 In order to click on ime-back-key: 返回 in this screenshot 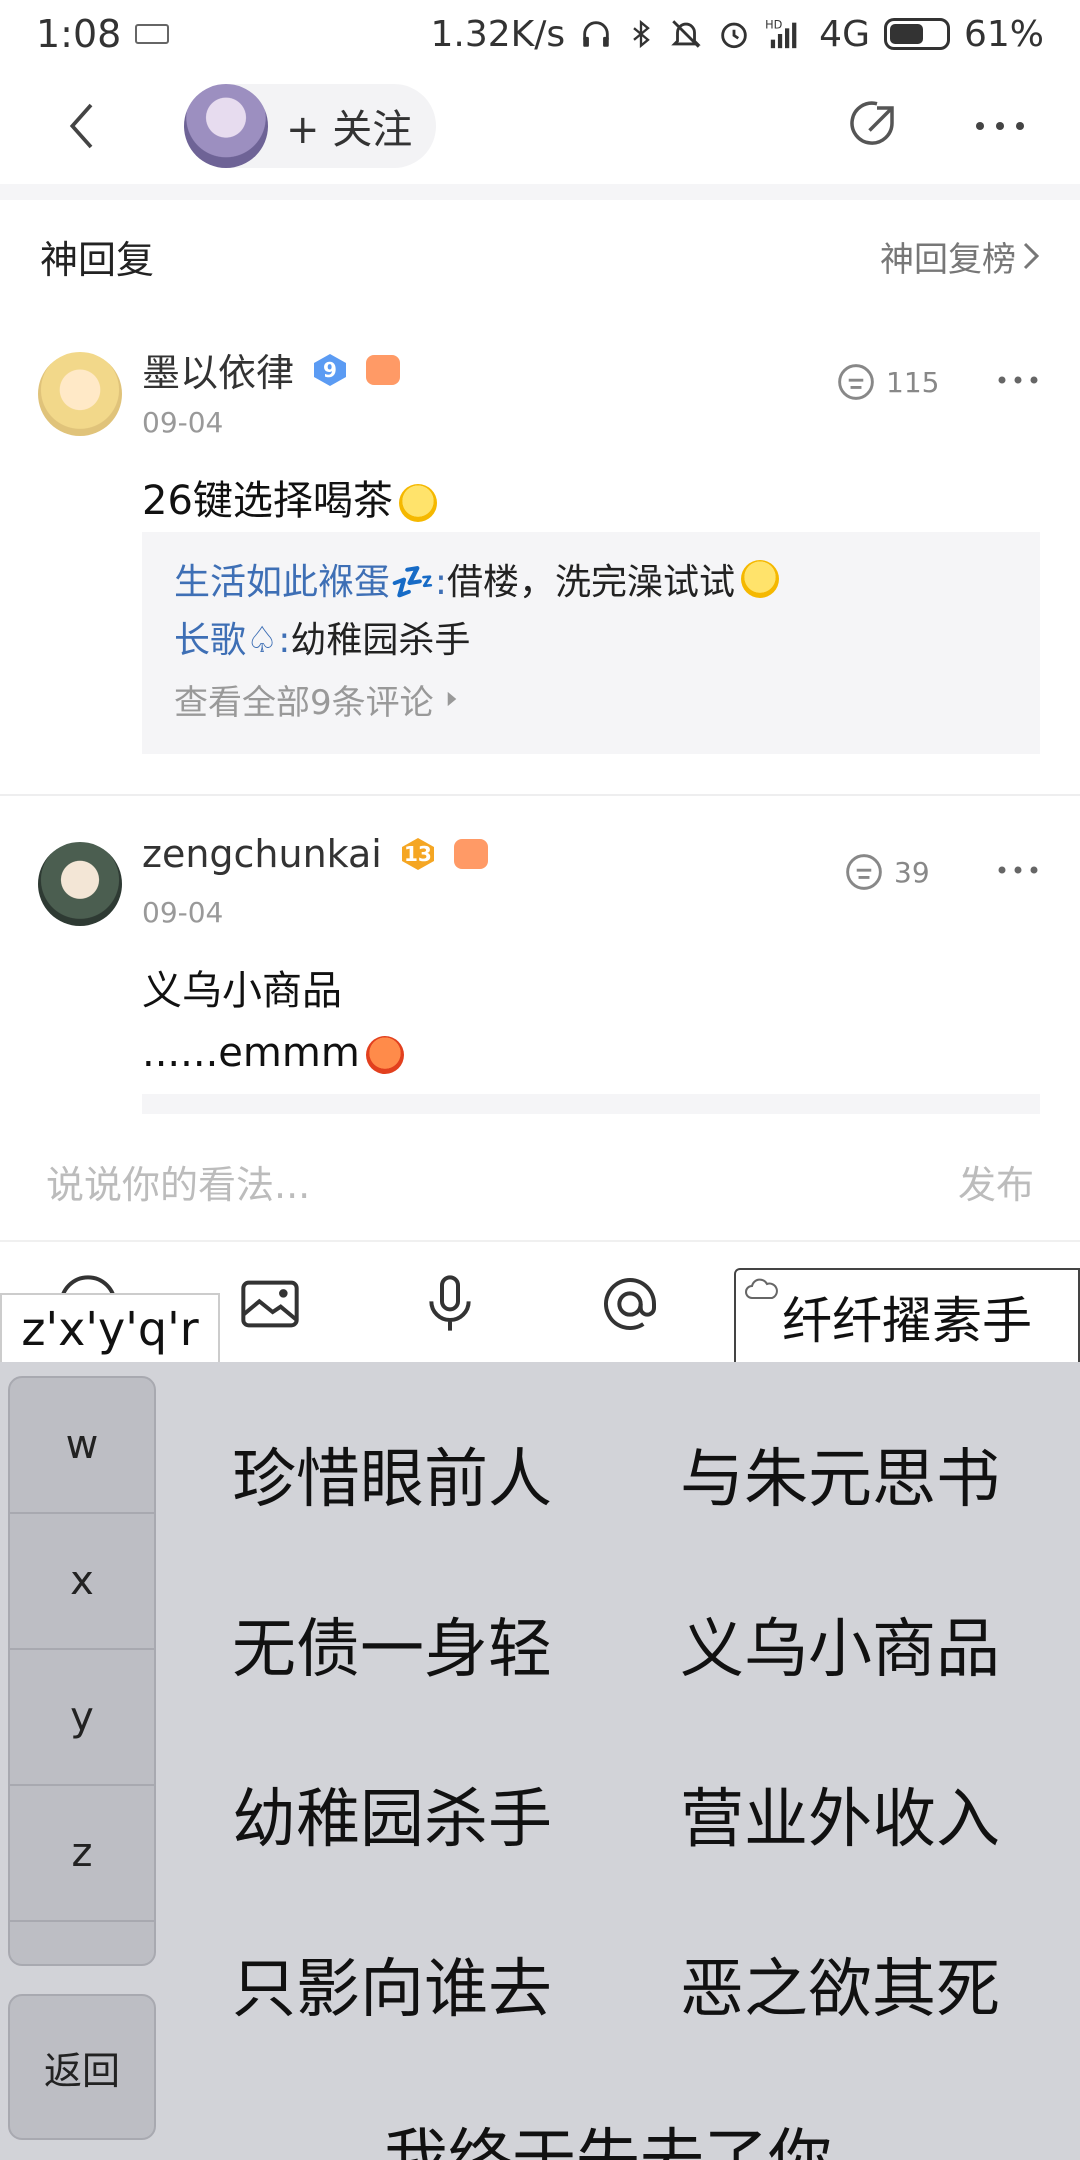, I will do `click(82, 2067)`.